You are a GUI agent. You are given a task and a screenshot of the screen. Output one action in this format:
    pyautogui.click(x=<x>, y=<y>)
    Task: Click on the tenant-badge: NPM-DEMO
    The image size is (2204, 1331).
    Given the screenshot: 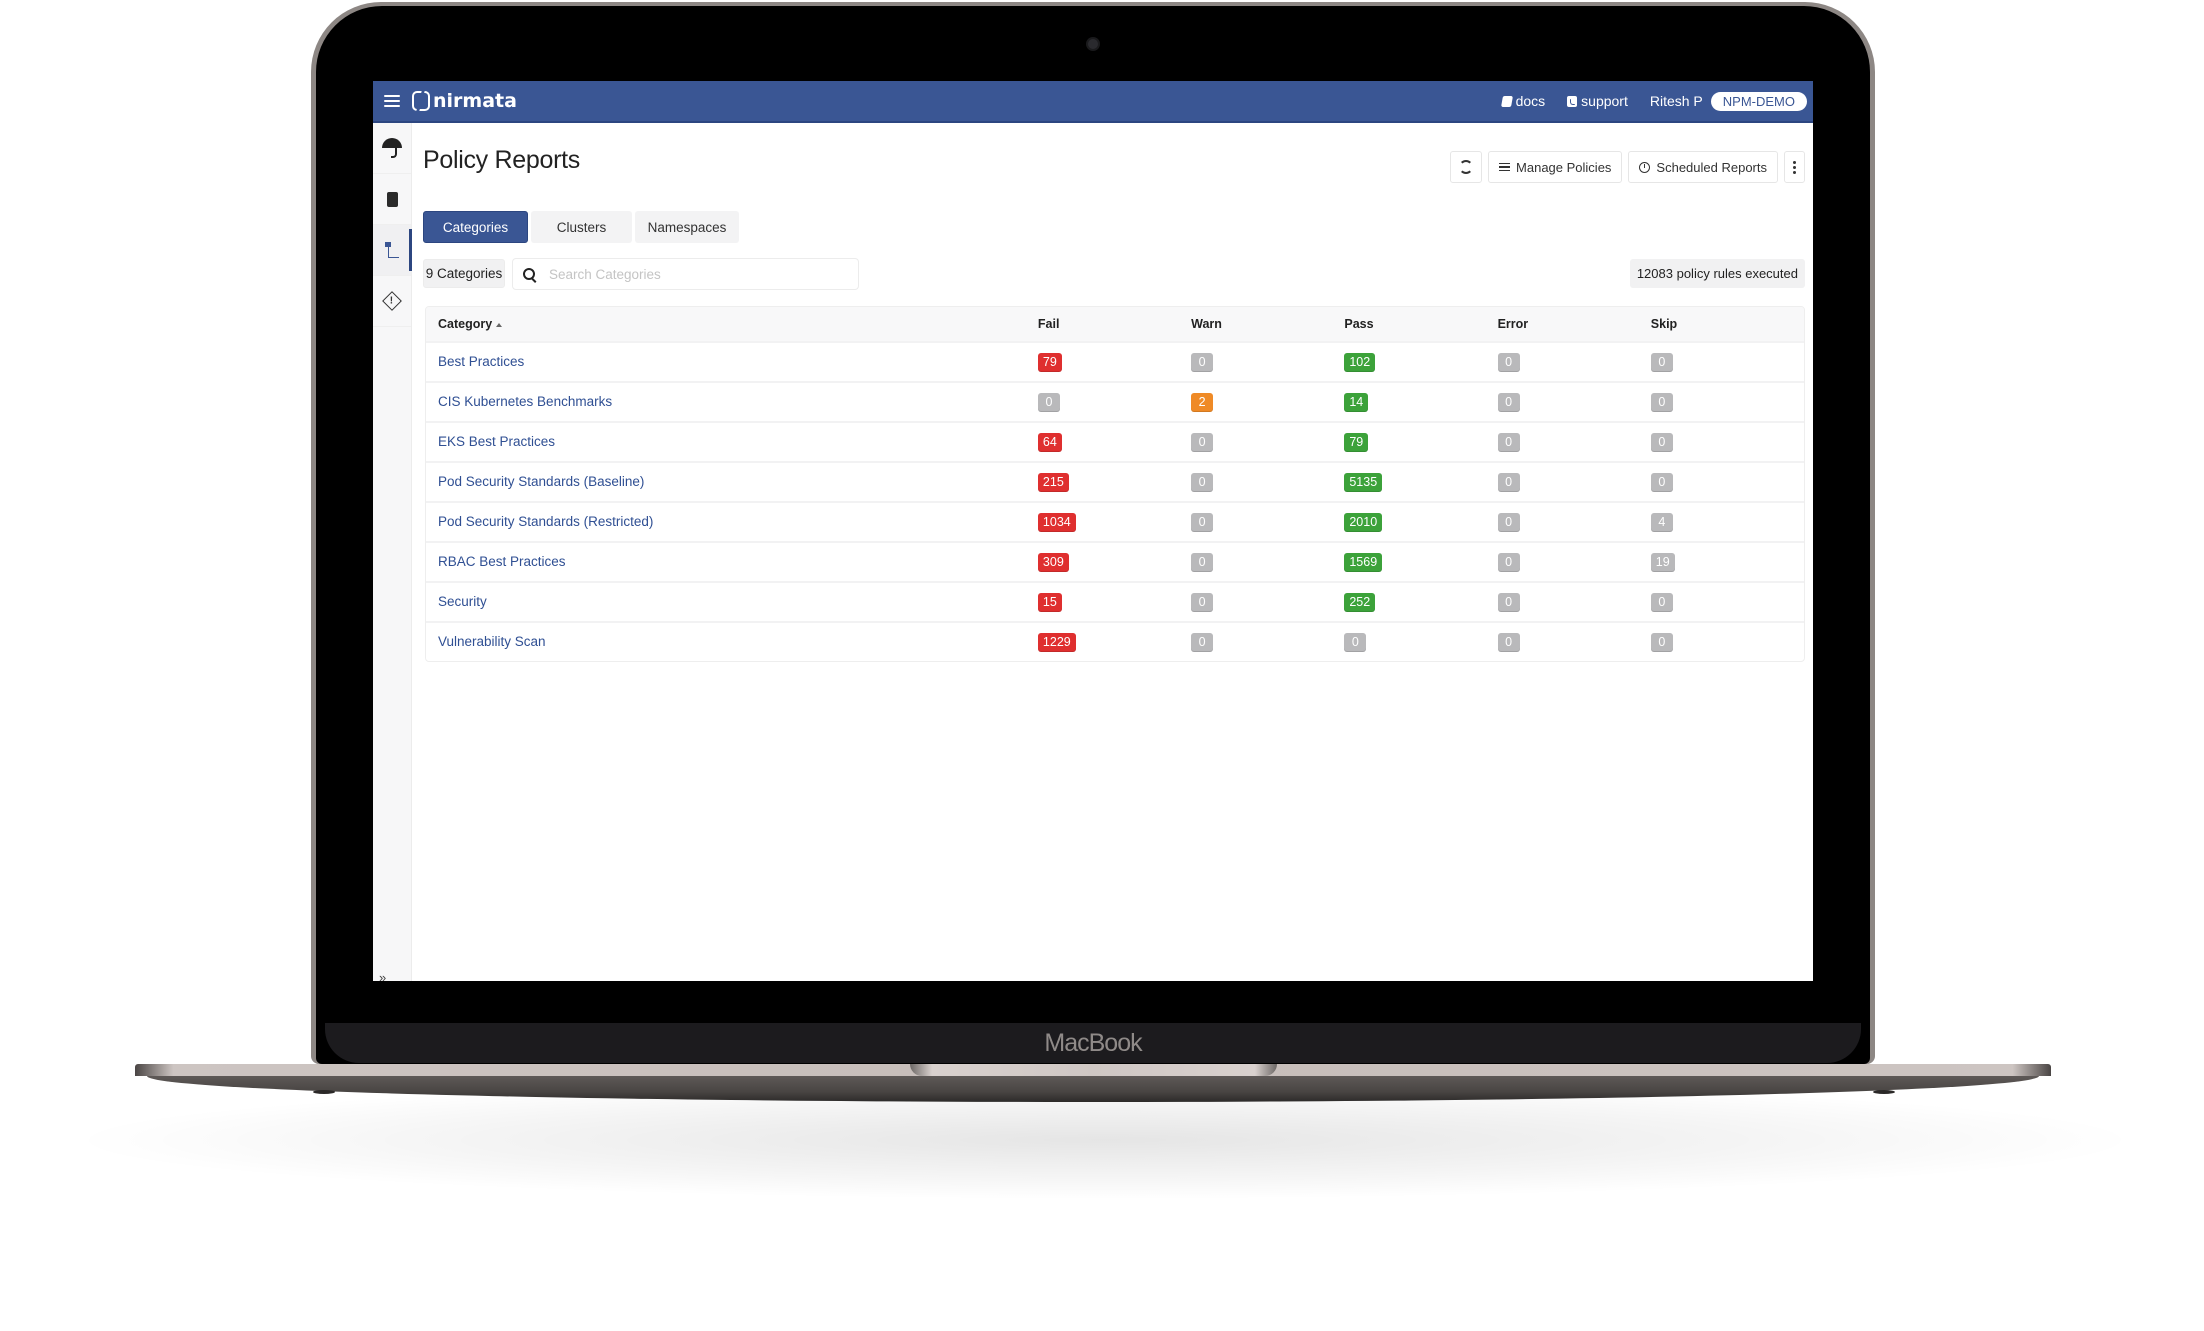 What is the action you would take?
    pyautogui.click(x=1758, y=101)
    